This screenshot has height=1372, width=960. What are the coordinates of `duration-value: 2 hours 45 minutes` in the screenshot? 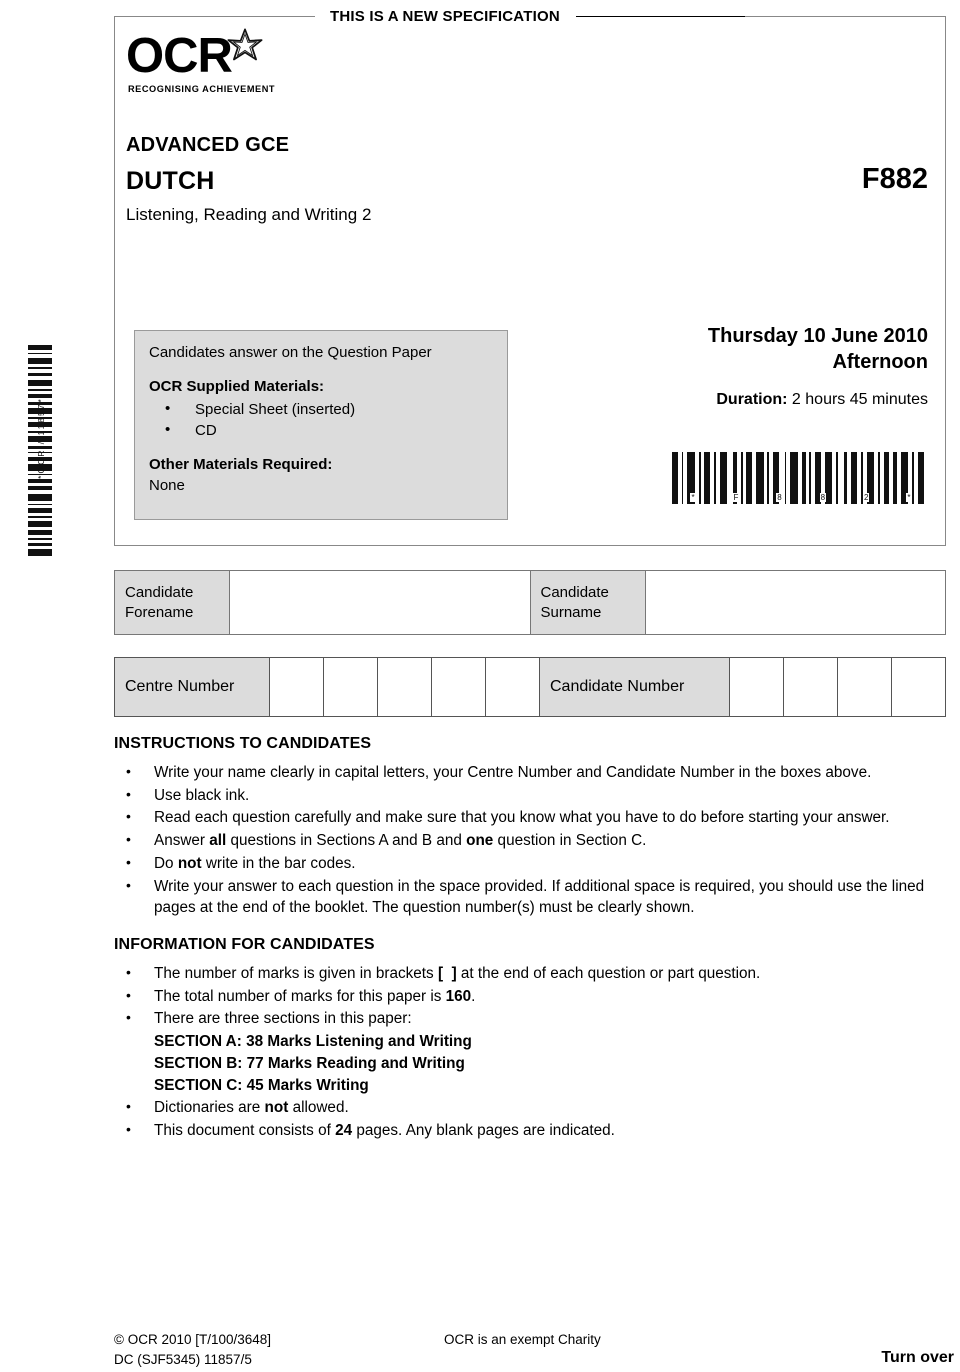 It's located at (859, 399).